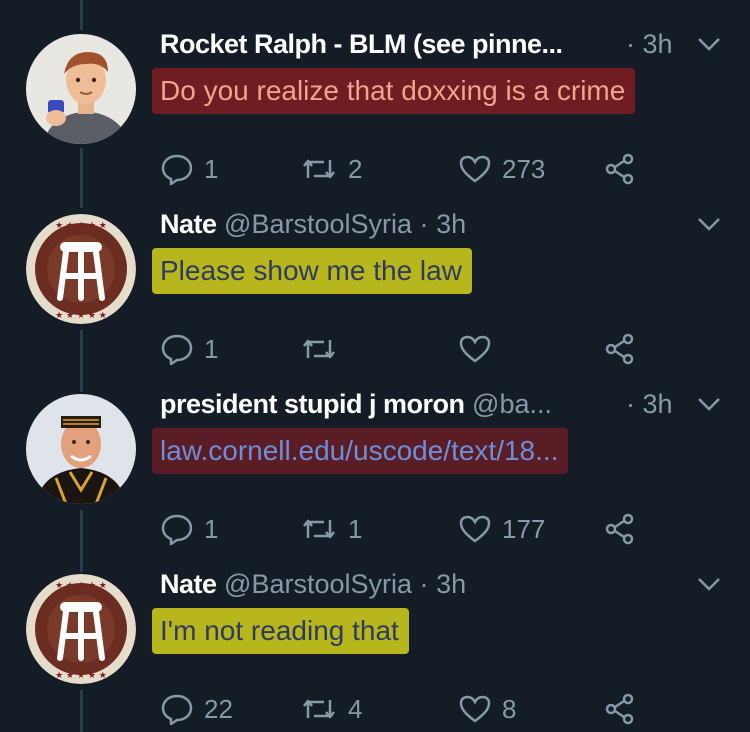 The image size is (750, 732). I want to click on like-button: 273, so click(501, 169).